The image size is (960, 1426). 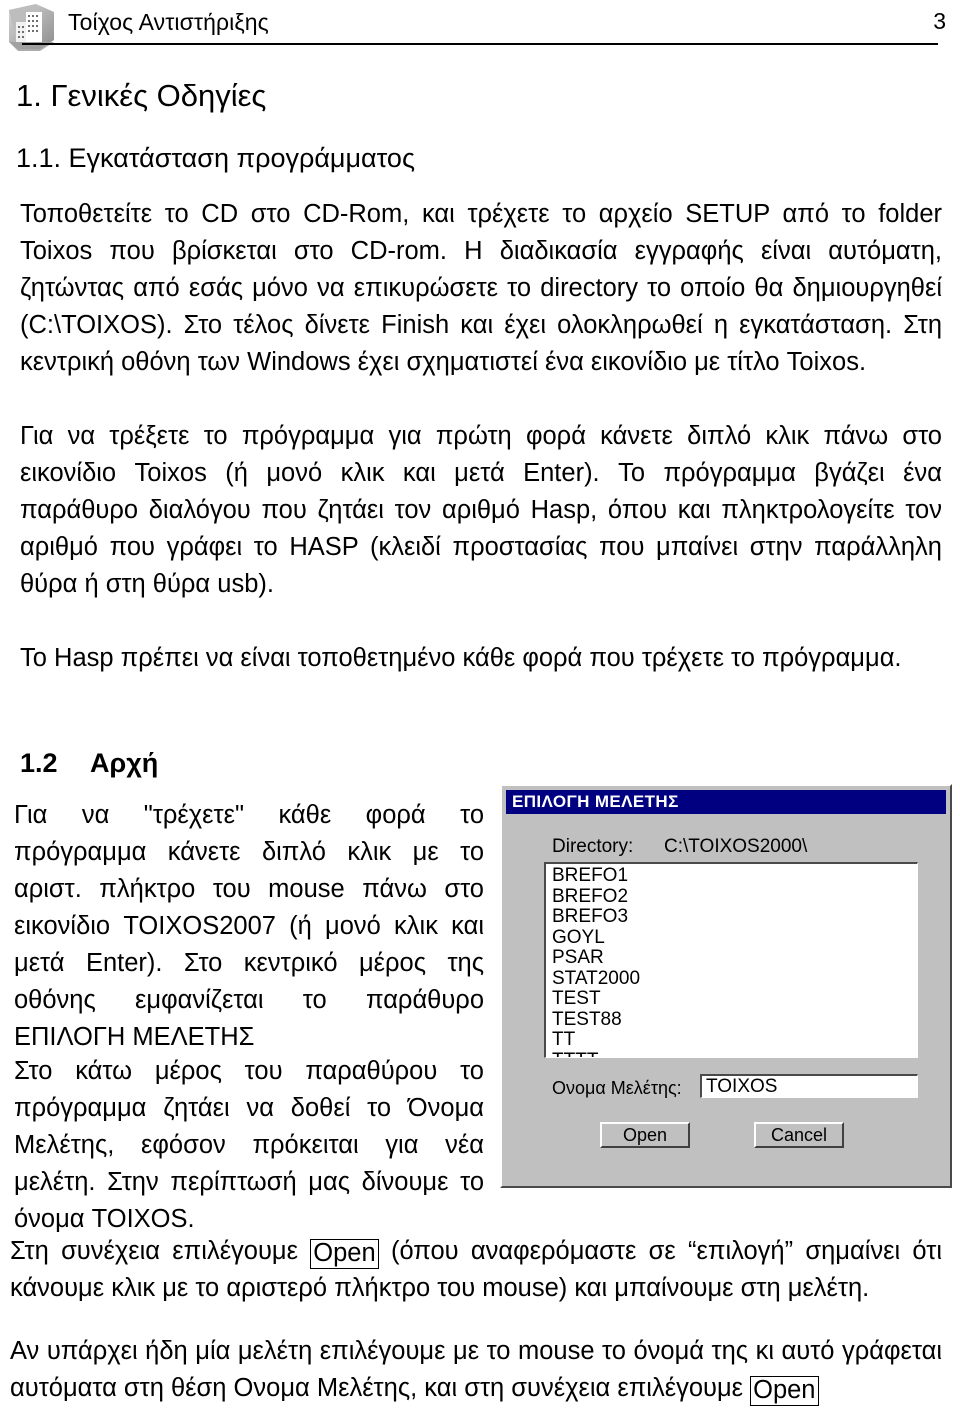 What do you see at coordinates (939, 21) in the screenshot?
I see `page-number: 3` at bounding box center [939, 21].